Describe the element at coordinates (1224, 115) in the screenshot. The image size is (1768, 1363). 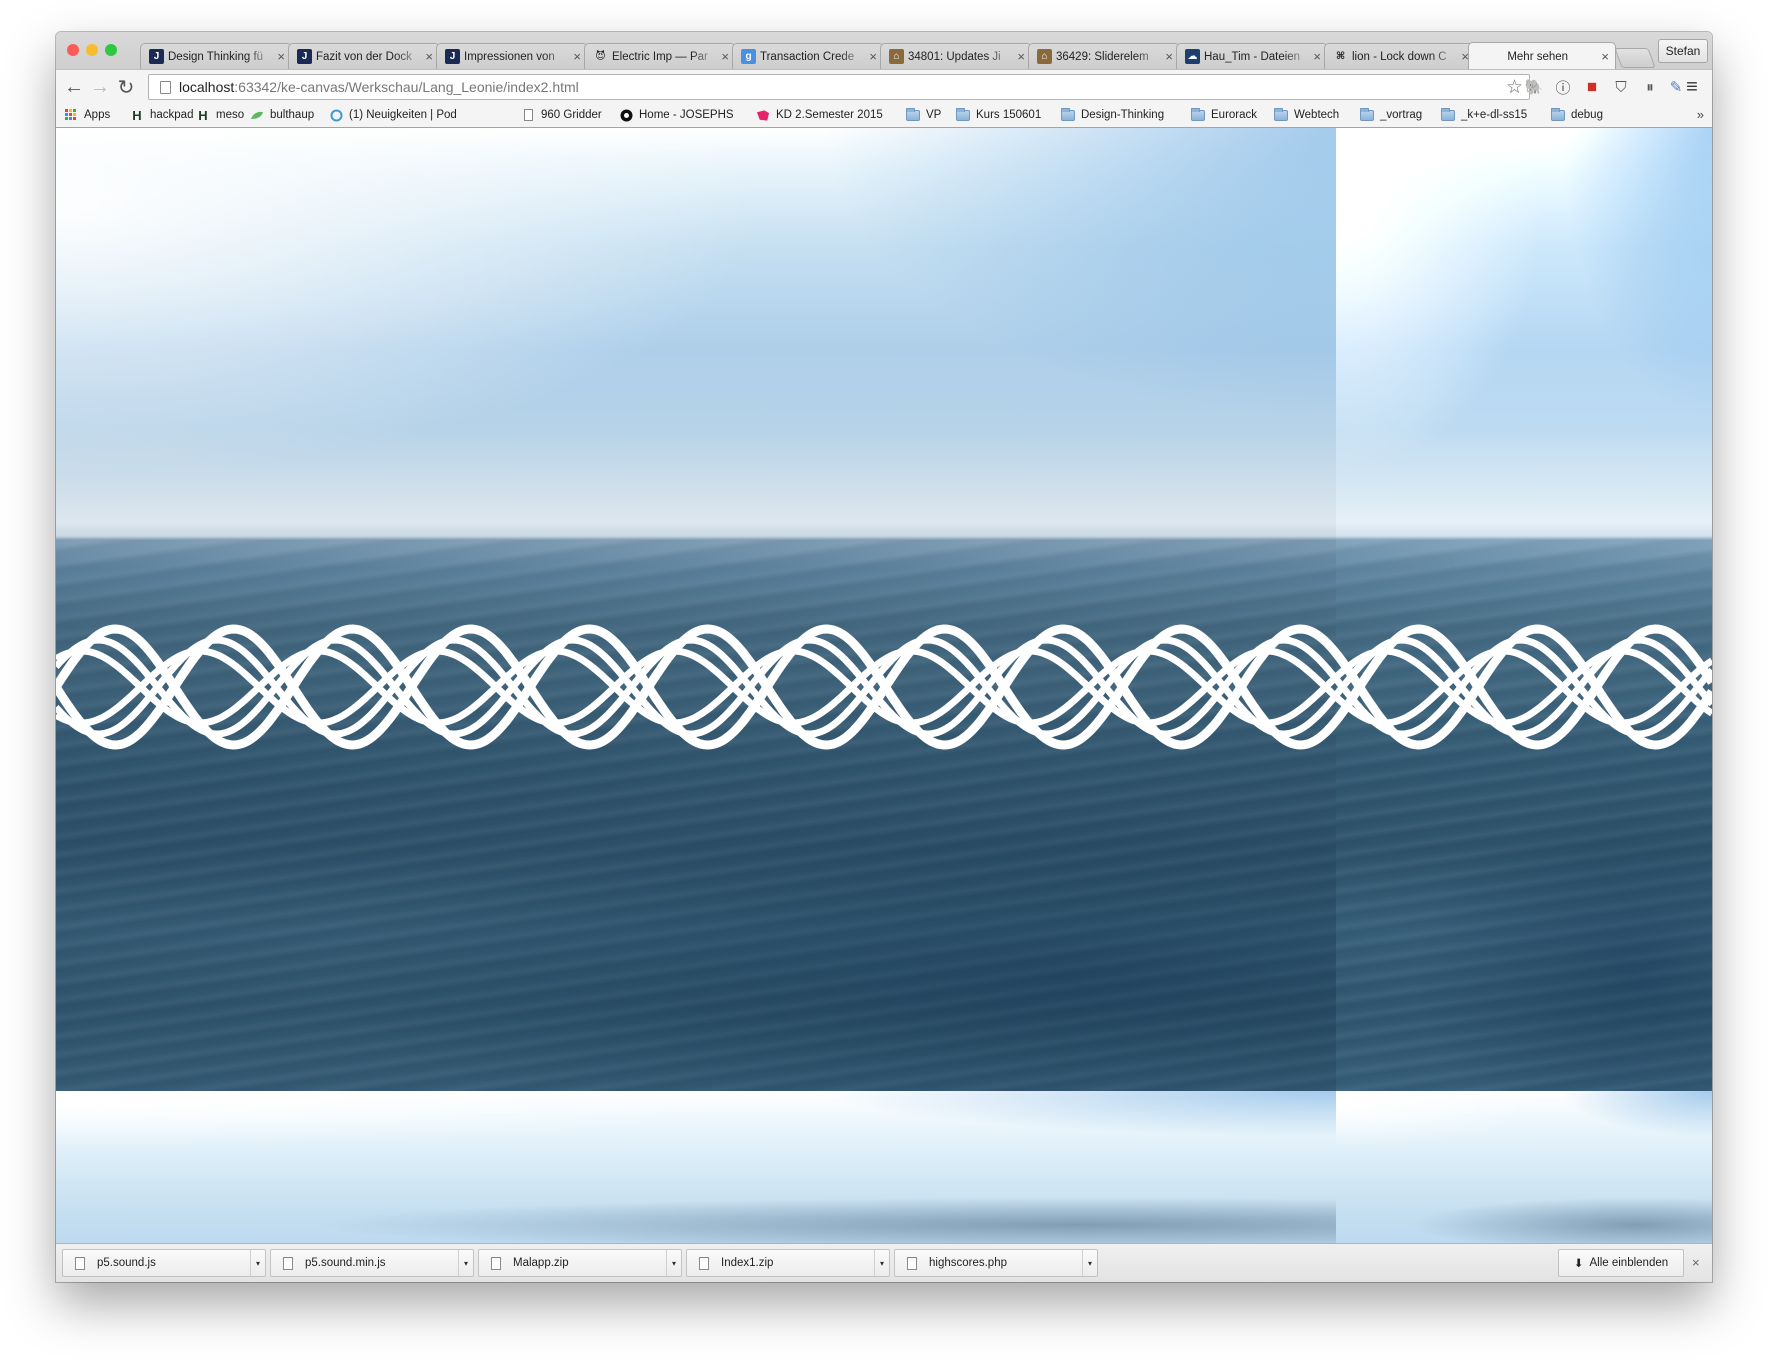
I see `bookmark-eurorack: Eurorack` at that location.